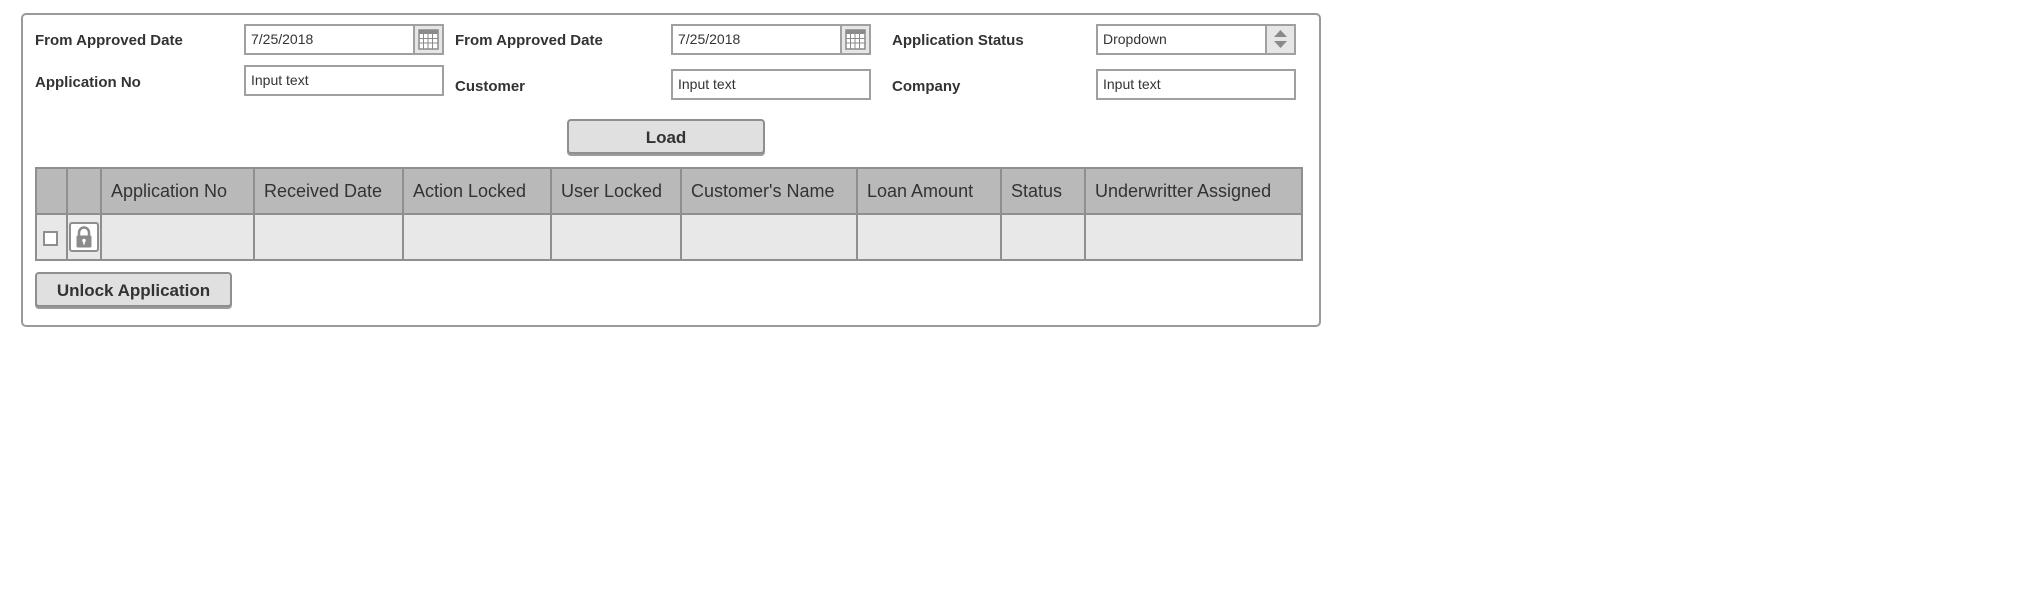  Describe the element at coordinates (1193, 237) in the screenshot. I see `cell-underwritter-assigned` at that location.